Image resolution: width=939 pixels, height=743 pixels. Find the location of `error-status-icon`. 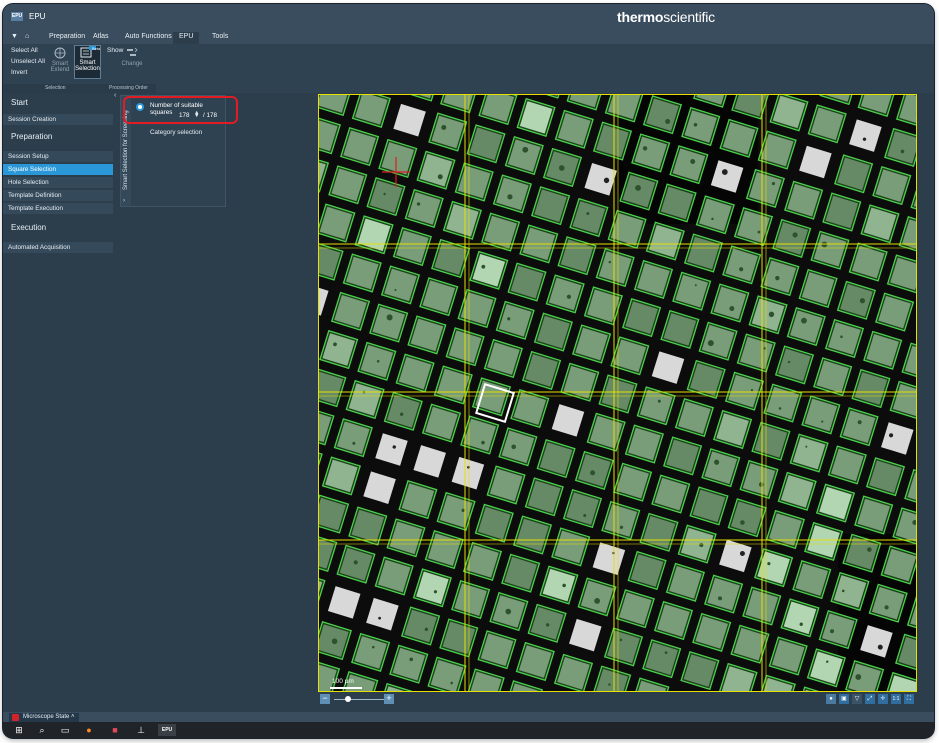

error-status-icon is located at coordinates (15, 717).